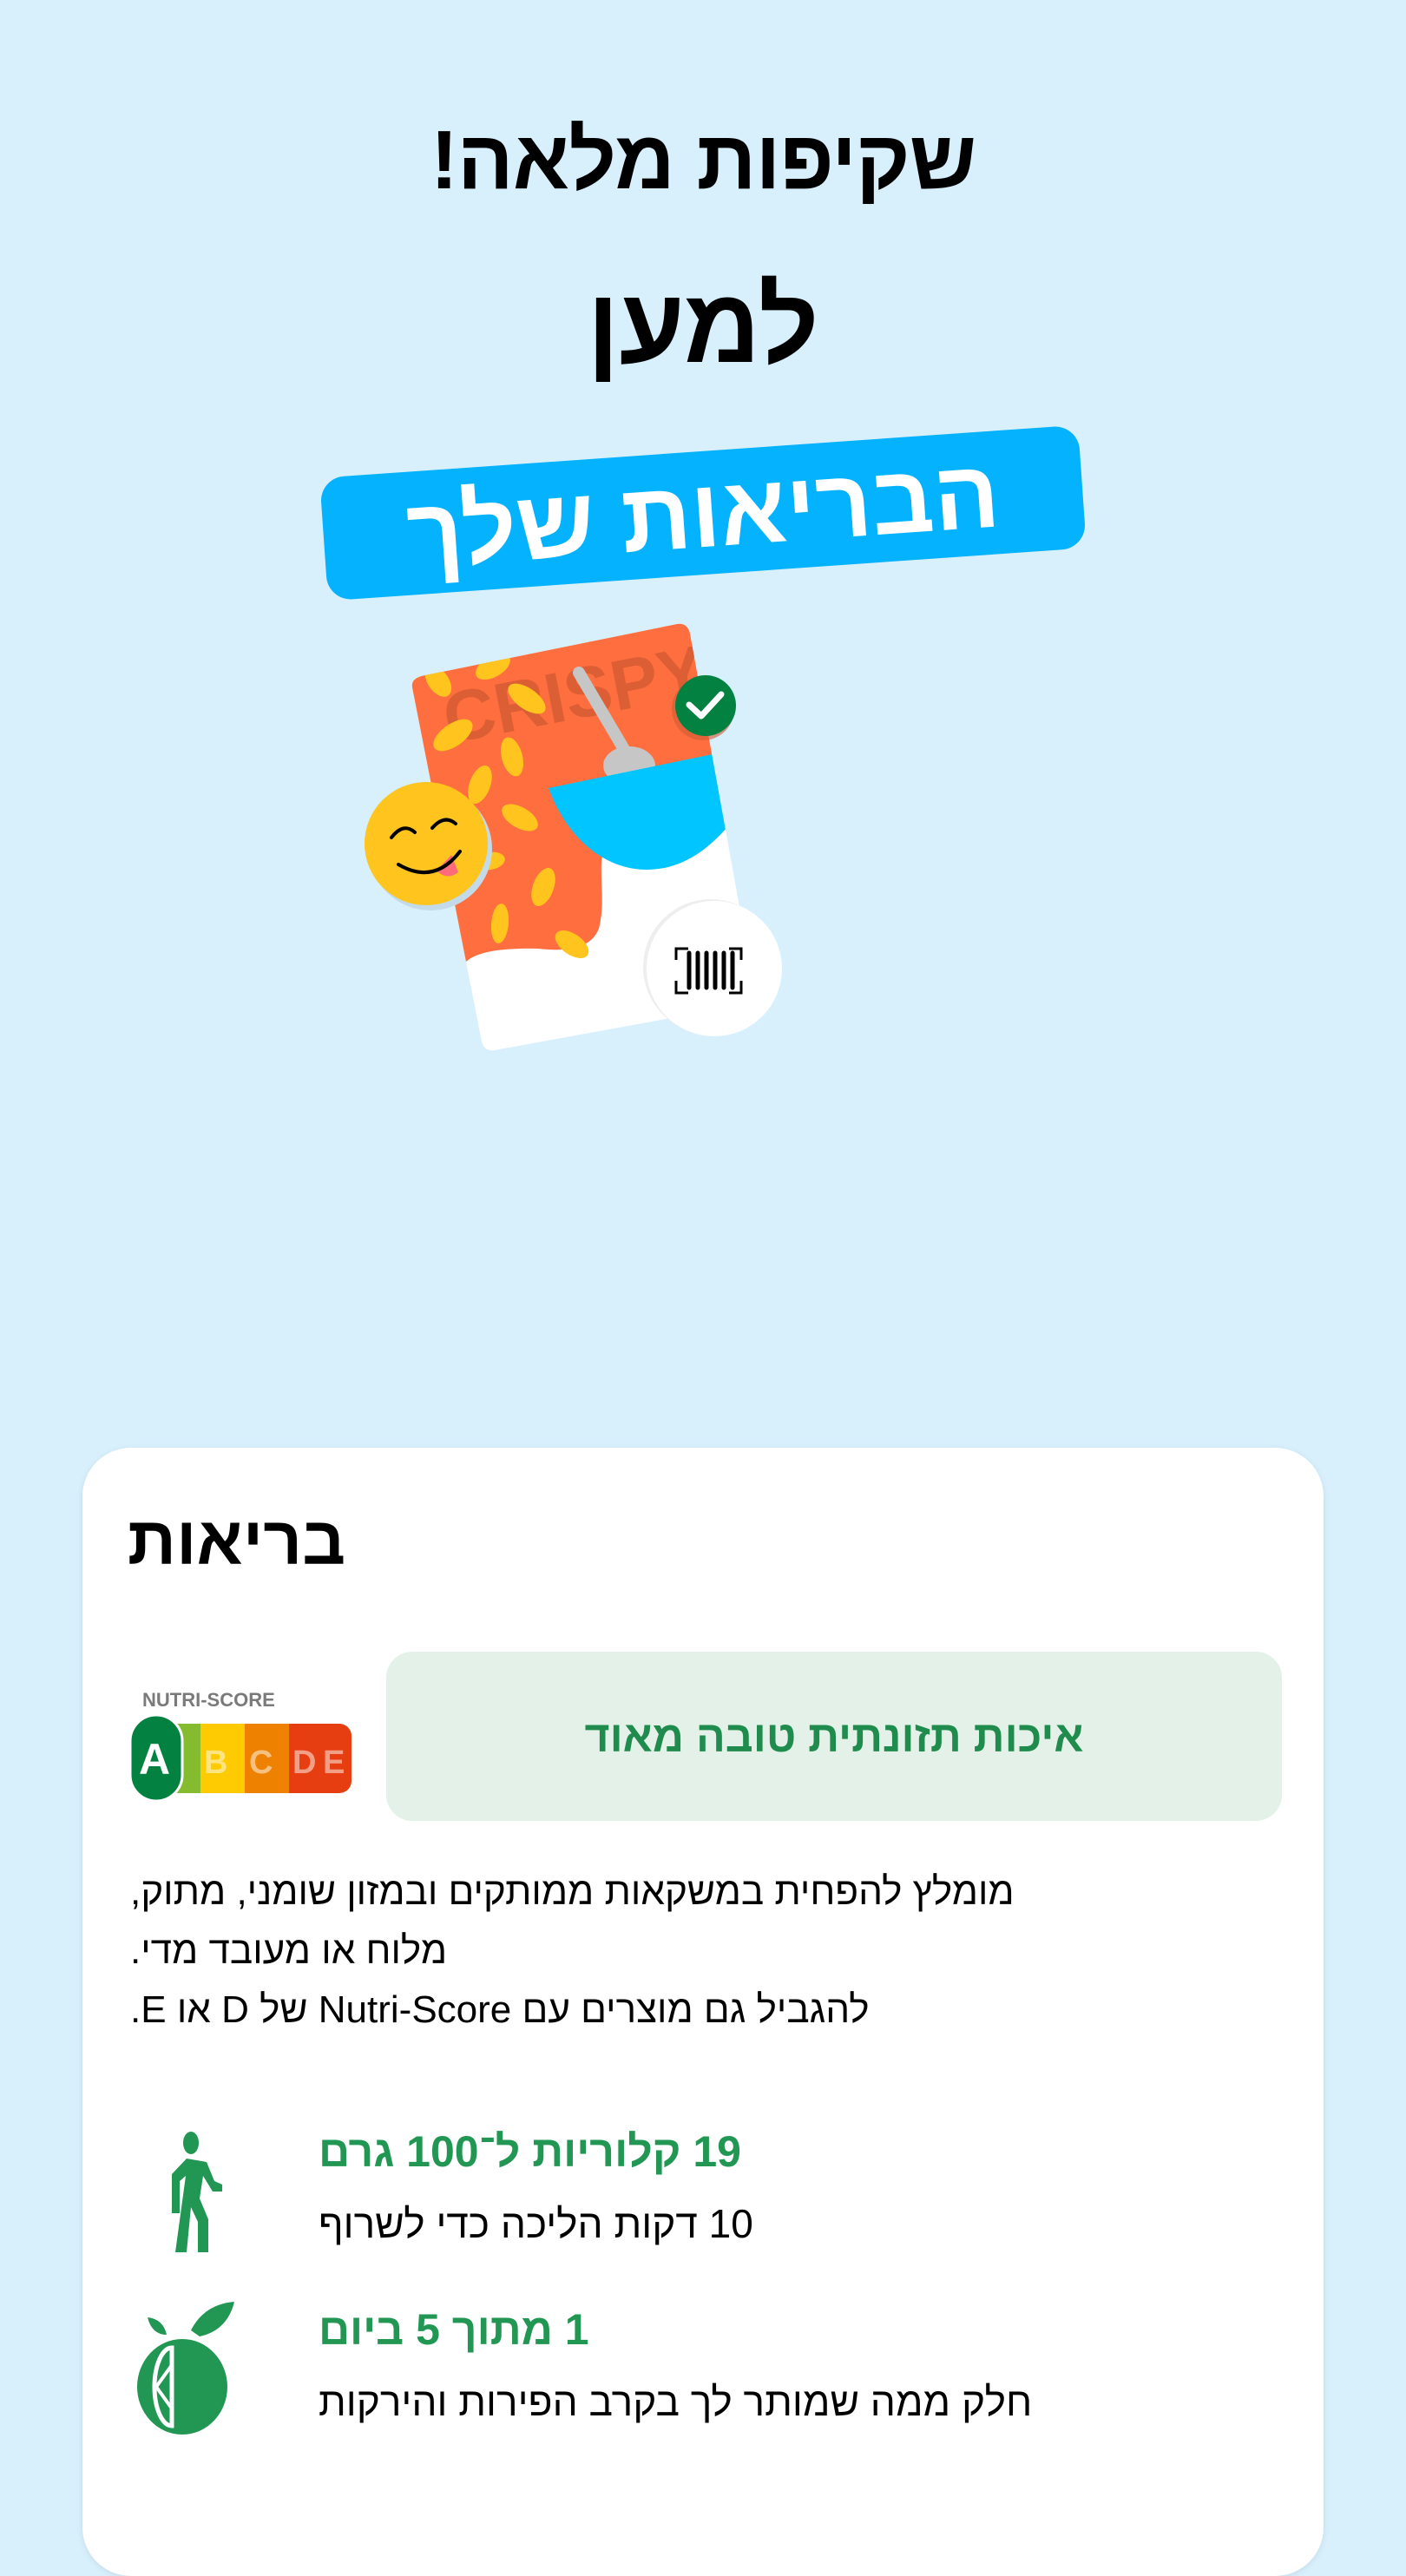 The width and height of the screenshot is (1406, 2576). I want to click on product-illustration: CRISPY, so click(573, 837).